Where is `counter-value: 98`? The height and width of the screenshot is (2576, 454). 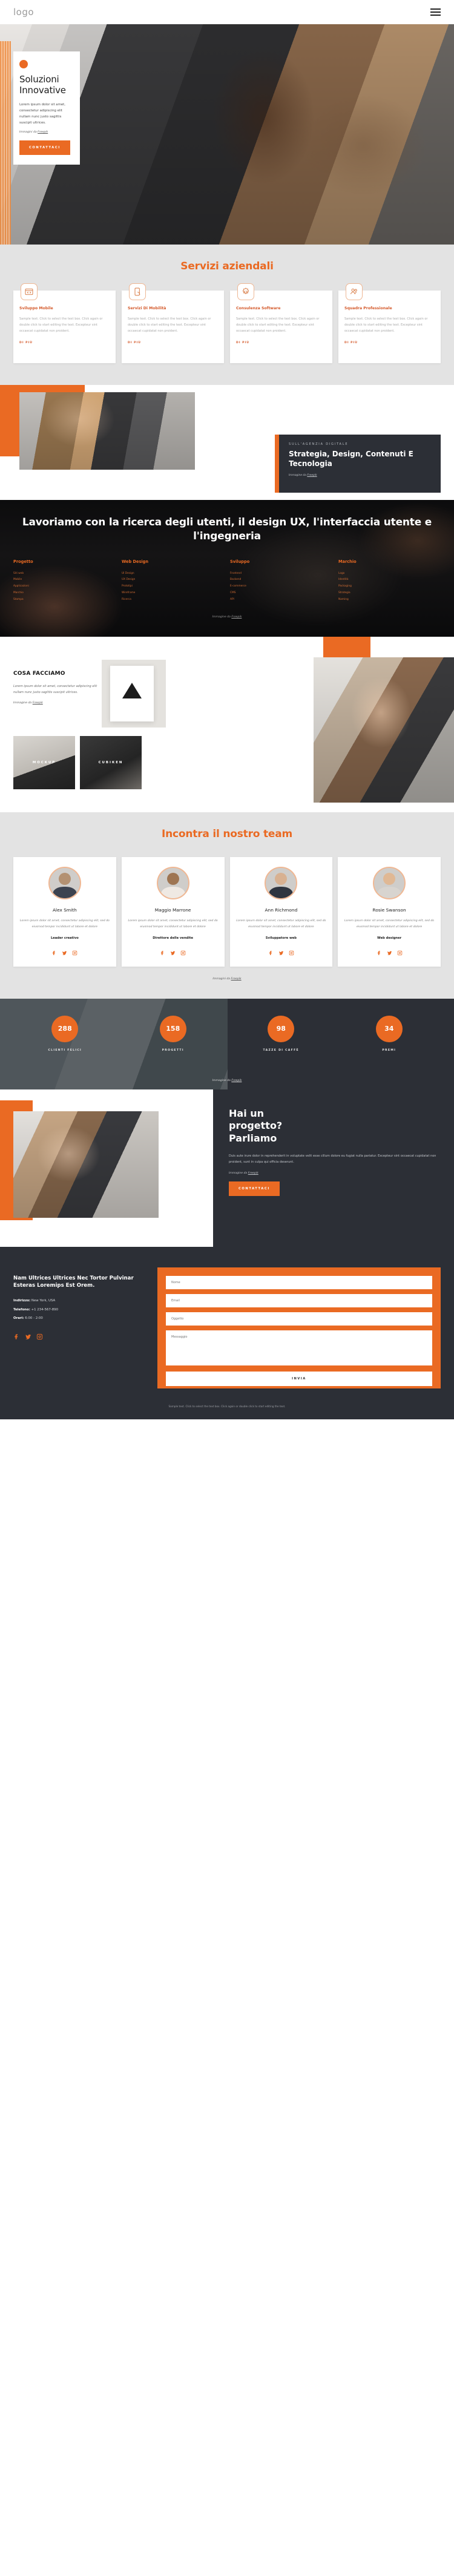 counter-value: 98 is located at coordinates (281, 1028).